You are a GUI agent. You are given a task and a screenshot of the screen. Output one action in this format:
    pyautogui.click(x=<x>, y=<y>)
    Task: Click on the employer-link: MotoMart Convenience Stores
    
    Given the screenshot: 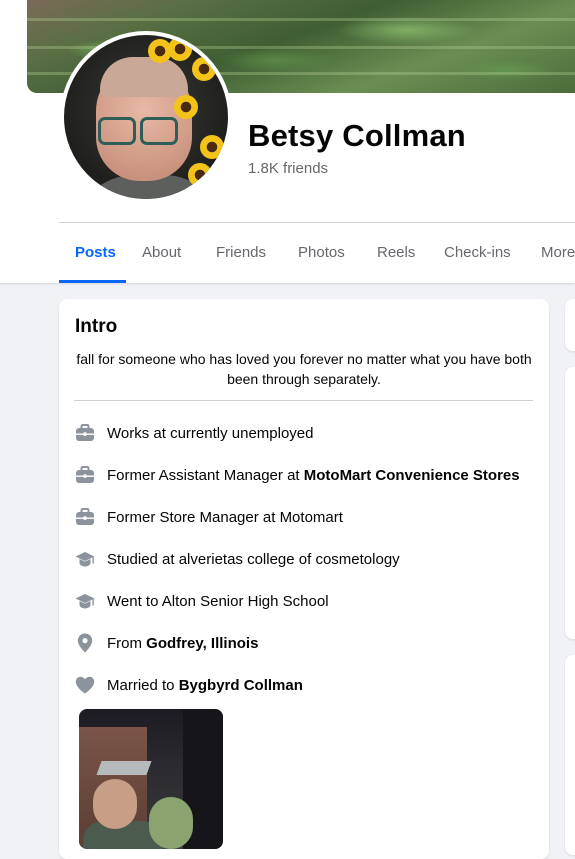 What is the action you would take?
    pyautogui.click(x=412, y=475)
    